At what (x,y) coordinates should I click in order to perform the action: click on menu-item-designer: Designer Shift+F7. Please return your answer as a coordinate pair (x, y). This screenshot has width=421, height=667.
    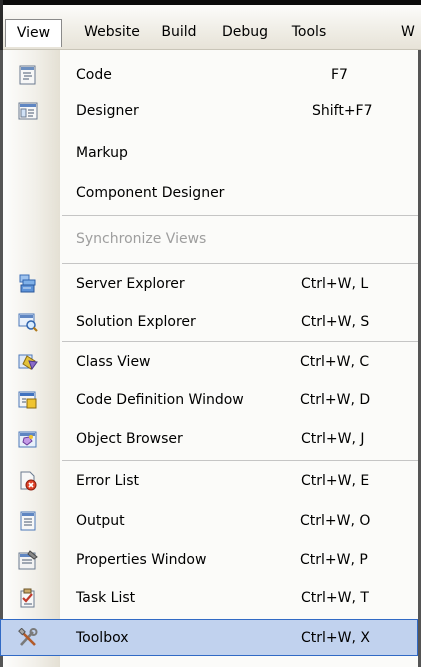
    Looking at the image, I should click on (209, 111).